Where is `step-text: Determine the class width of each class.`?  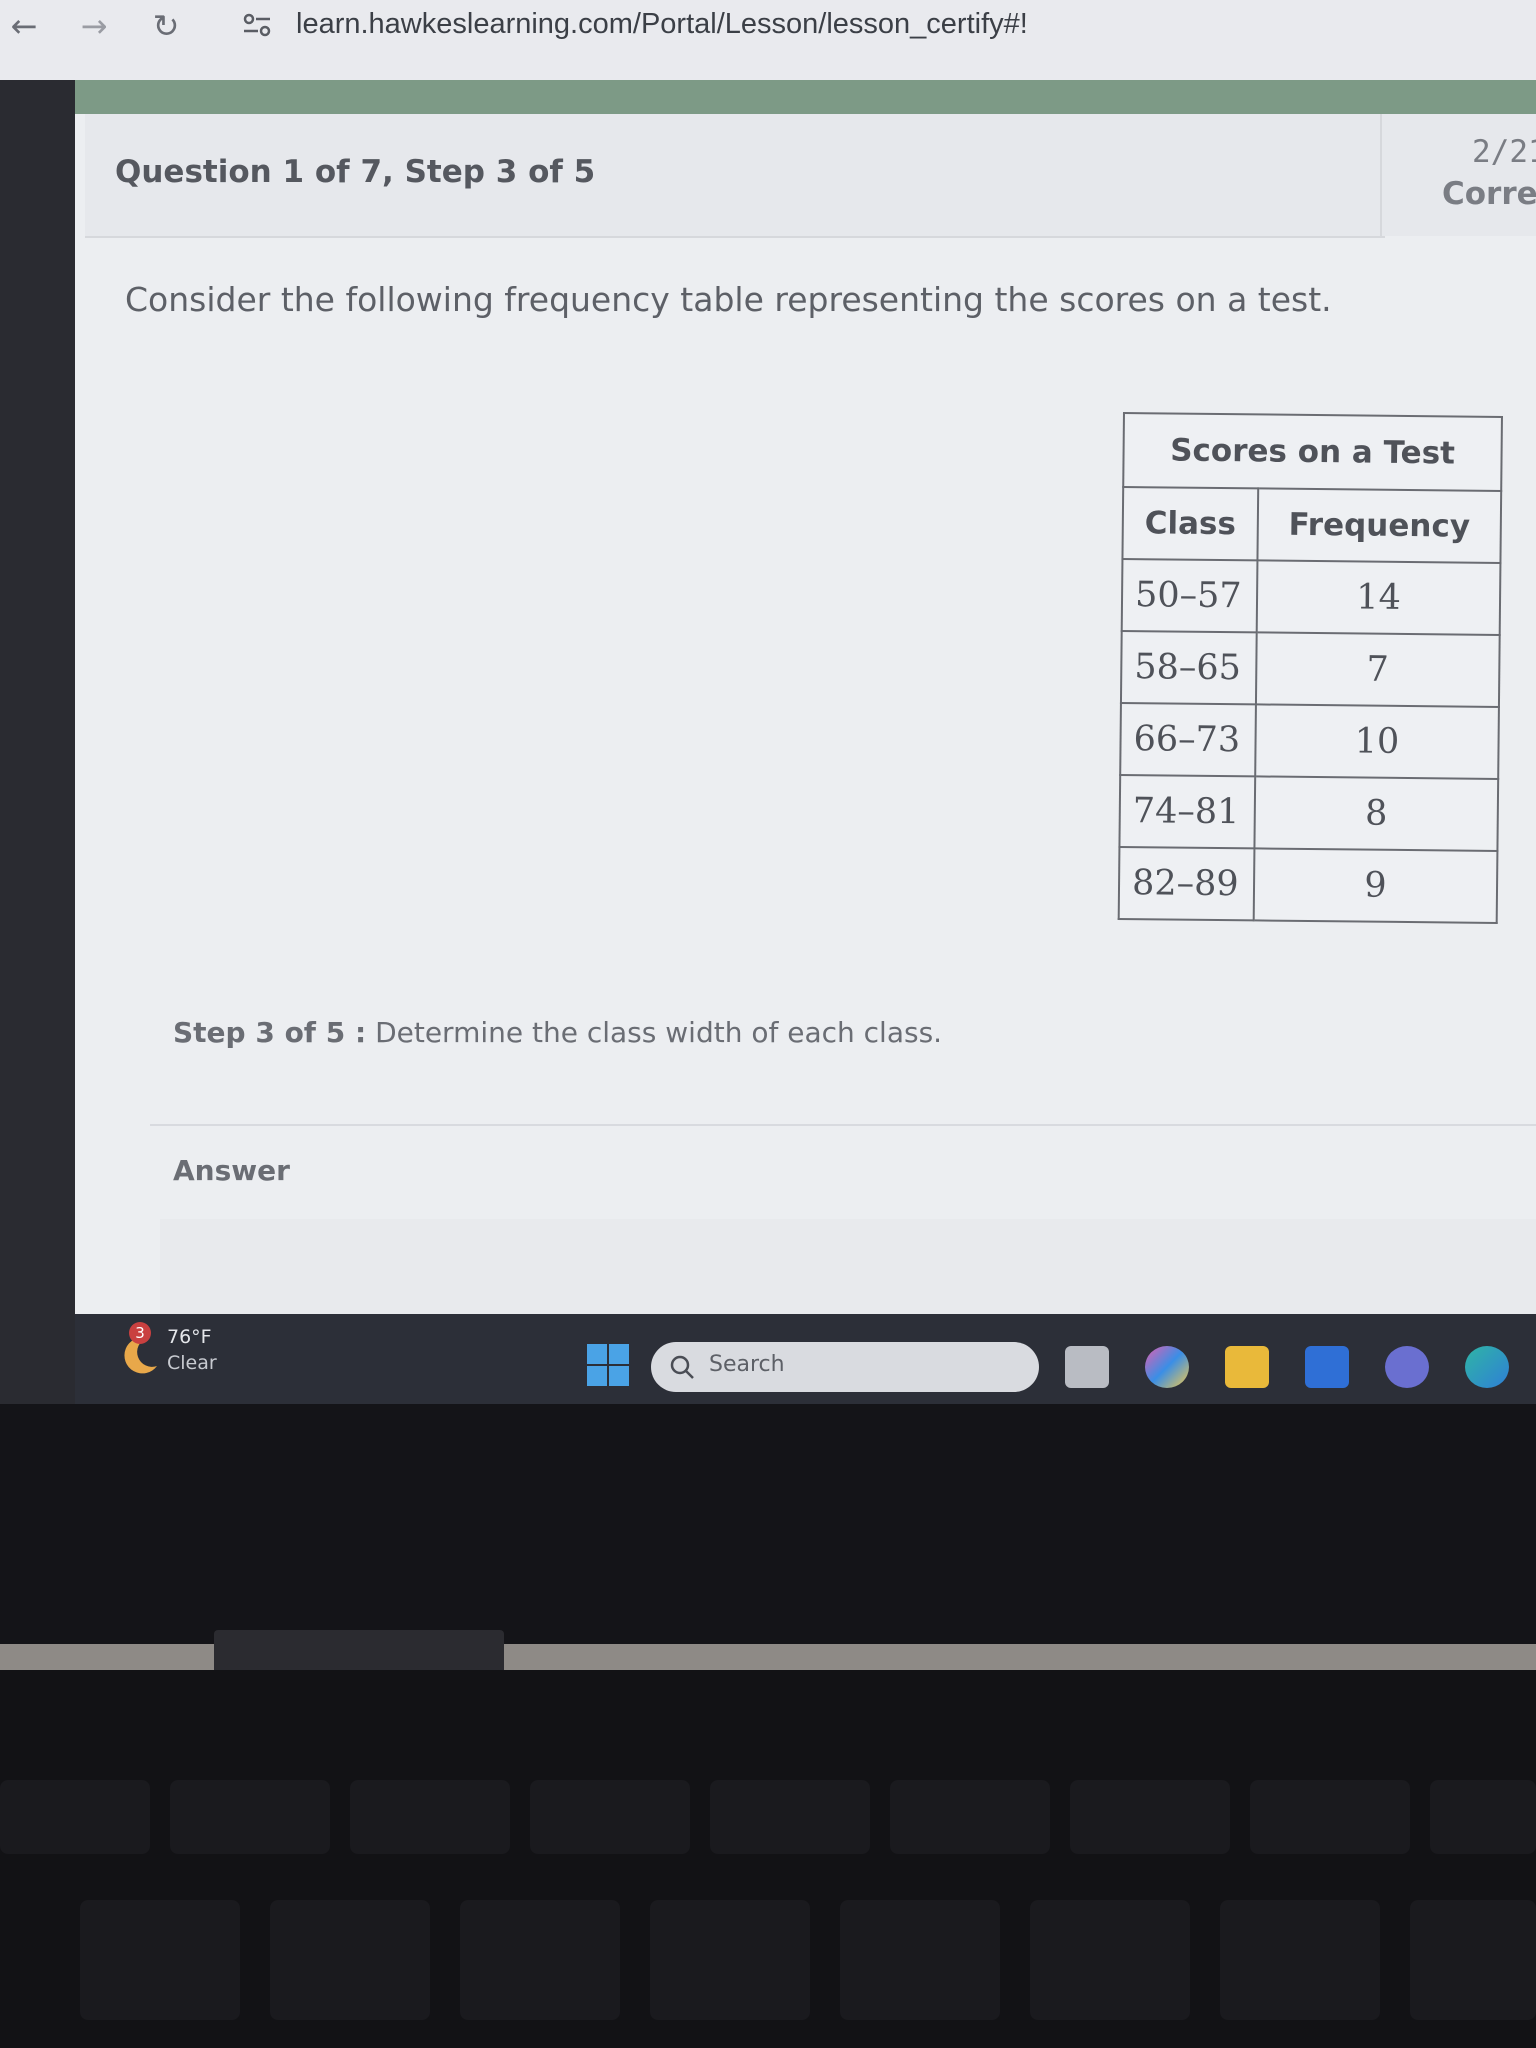 step-text: Determine the class width of each class. is located at coordinates (659, 1032).